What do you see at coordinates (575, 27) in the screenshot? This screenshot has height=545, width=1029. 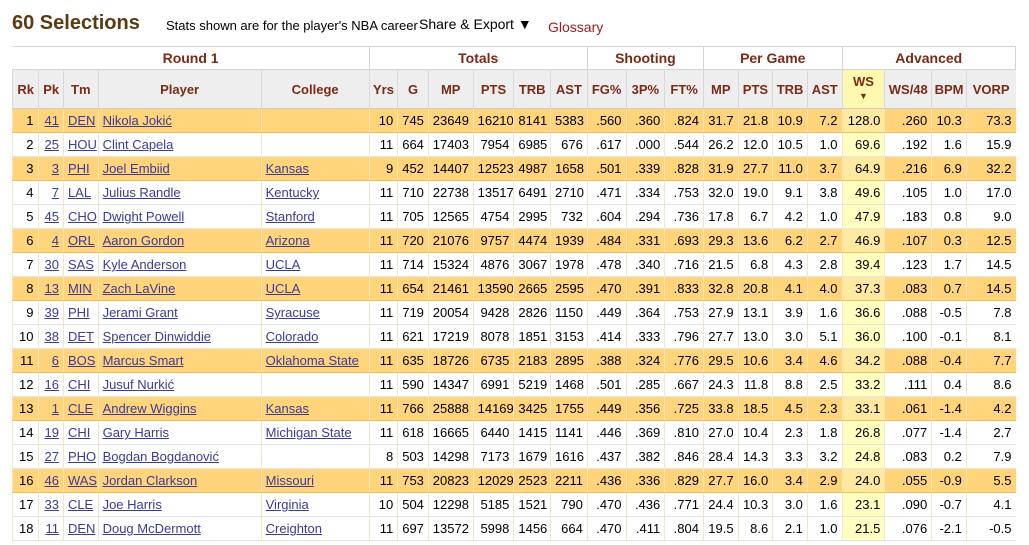 I see `glossary-link: Glossary` at bounding box center [575, 27].